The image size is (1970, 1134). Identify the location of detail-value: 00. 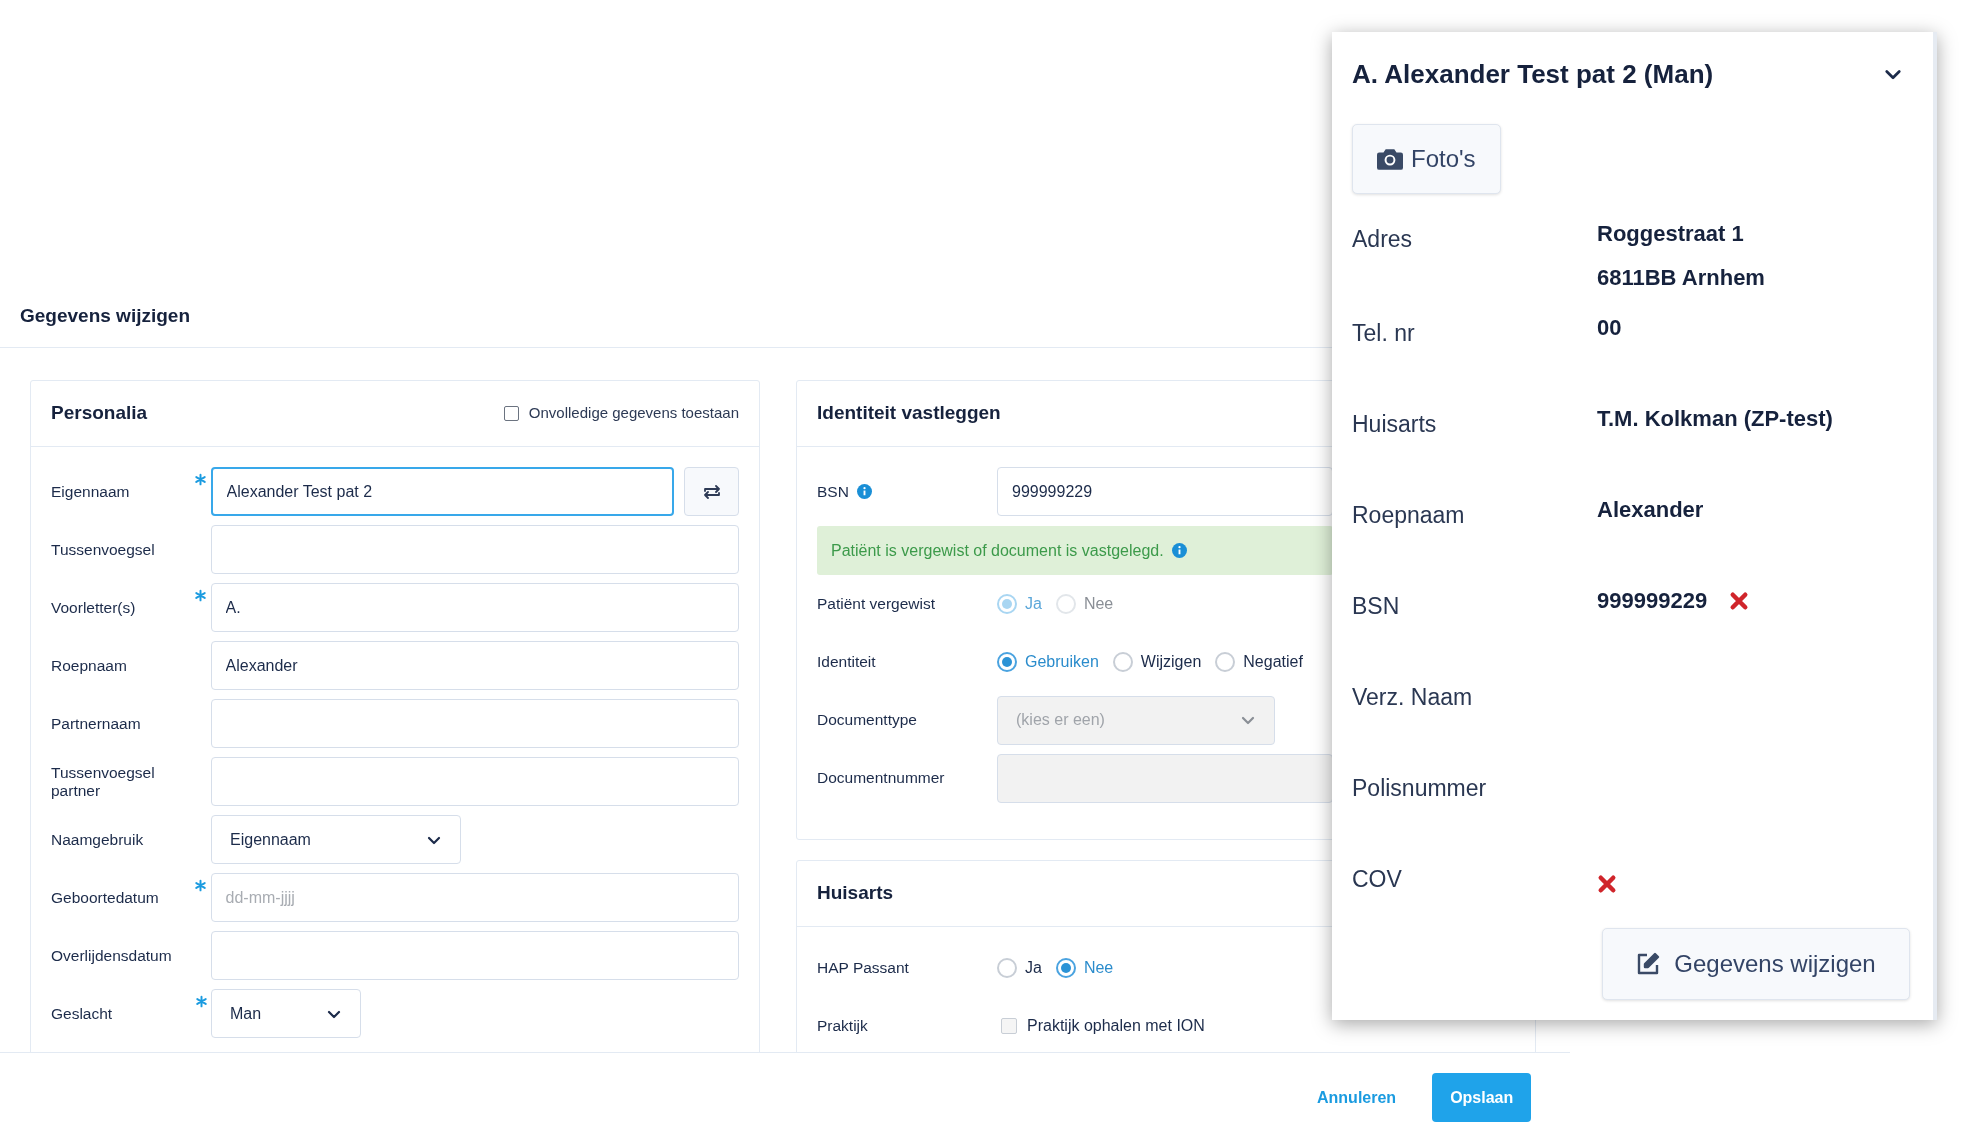
(1609, 328).